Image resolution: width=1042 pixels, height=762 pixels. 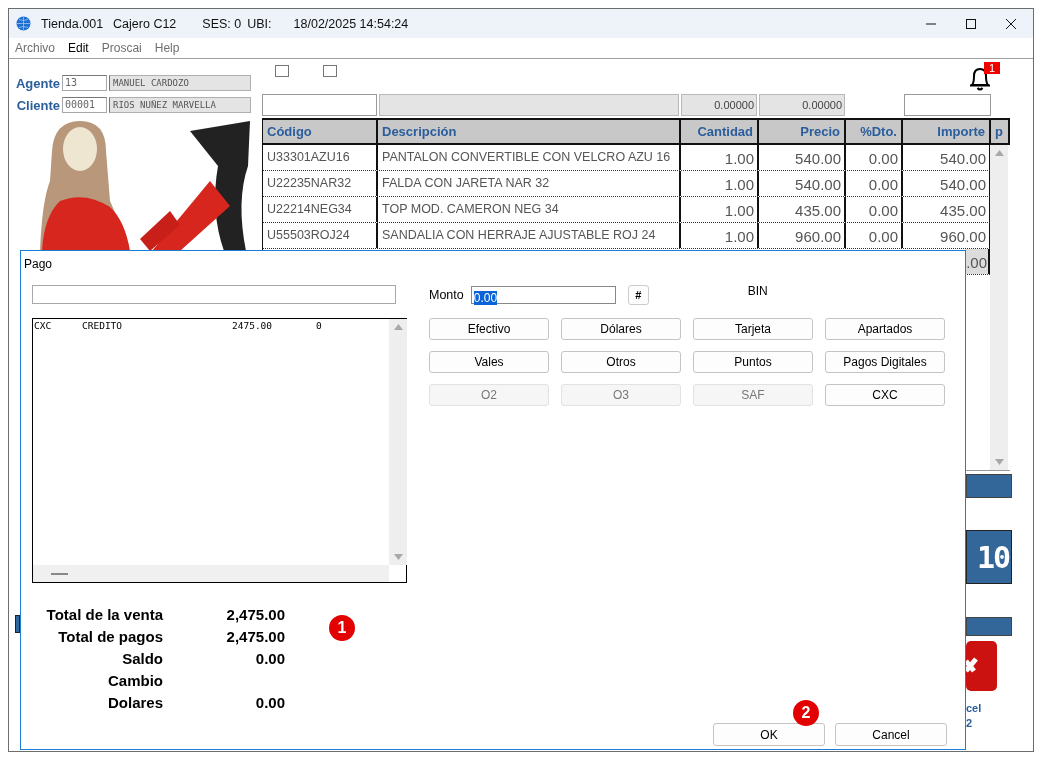 I want to click on field-label: Agente, so click(x=37, y=83).